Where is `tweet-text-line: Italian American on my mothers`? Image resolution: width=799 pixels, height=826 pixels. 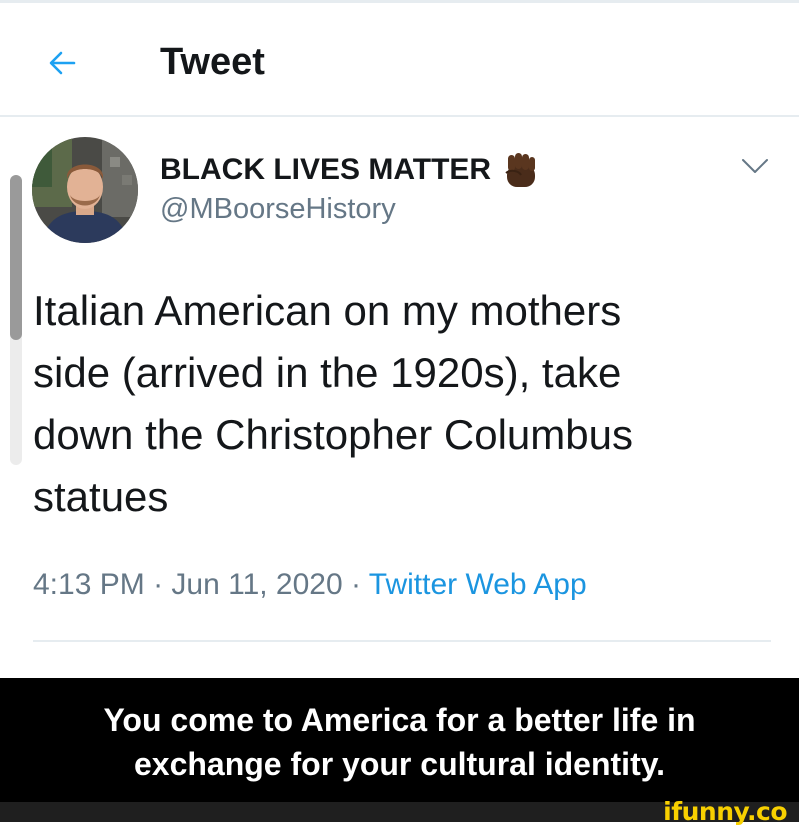
tweet-text-line: Italian American on my mothers is located at coordinates (327, 310).